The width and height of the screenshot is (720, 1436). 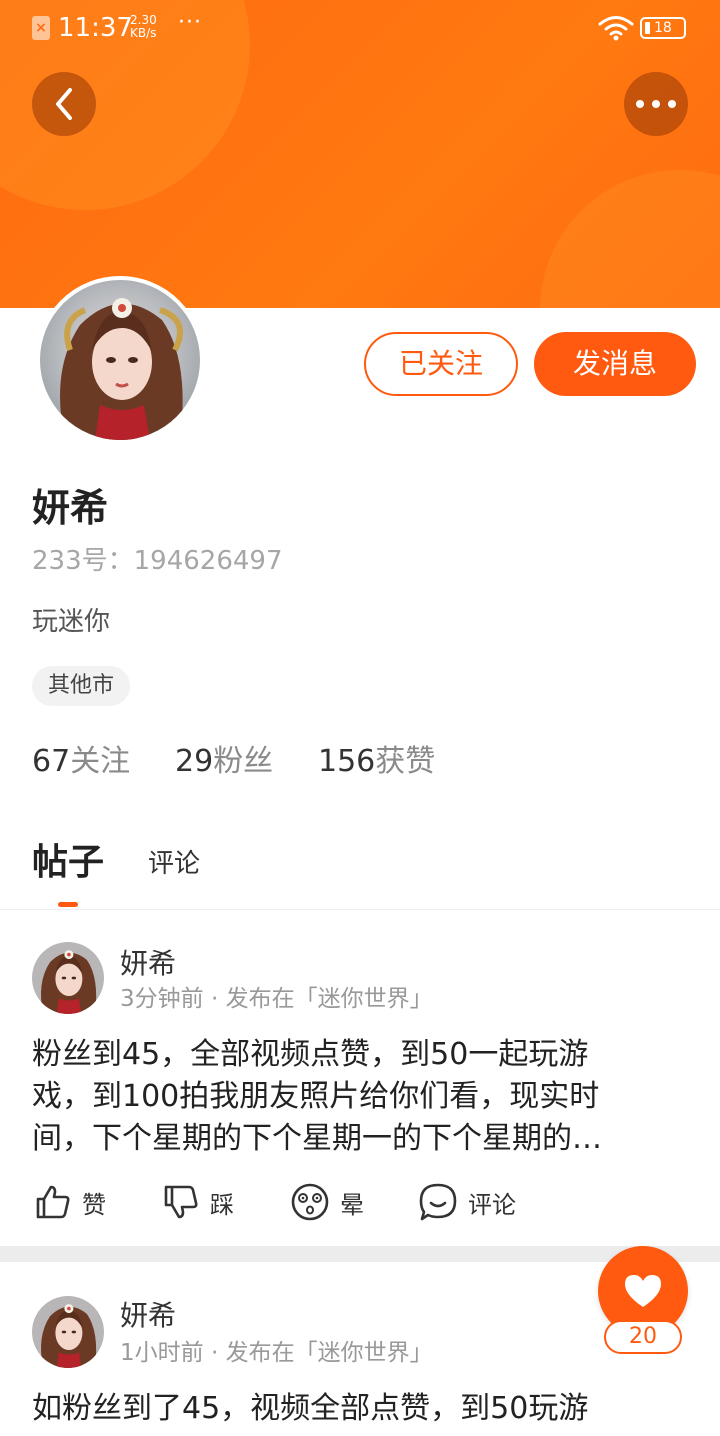 What do you see at coordinates (438, 1202) in the screenshot?
I see `comment-bubble-icon` at bounding box center [438, 1202].